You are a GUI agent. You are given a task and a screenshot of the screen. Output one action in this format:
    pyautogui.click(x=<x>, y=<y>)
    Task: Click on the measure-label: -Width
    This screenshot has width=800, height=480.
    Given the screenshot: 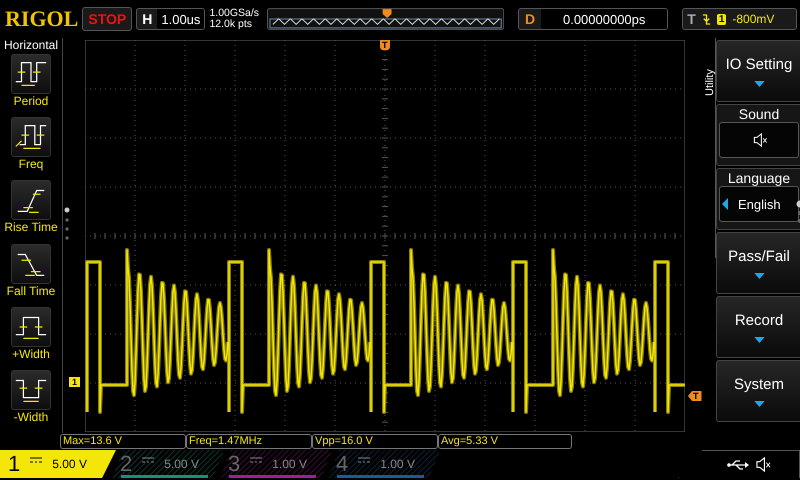 What is the action you would take?
    pyautogui.click(x=31, y=417)
    